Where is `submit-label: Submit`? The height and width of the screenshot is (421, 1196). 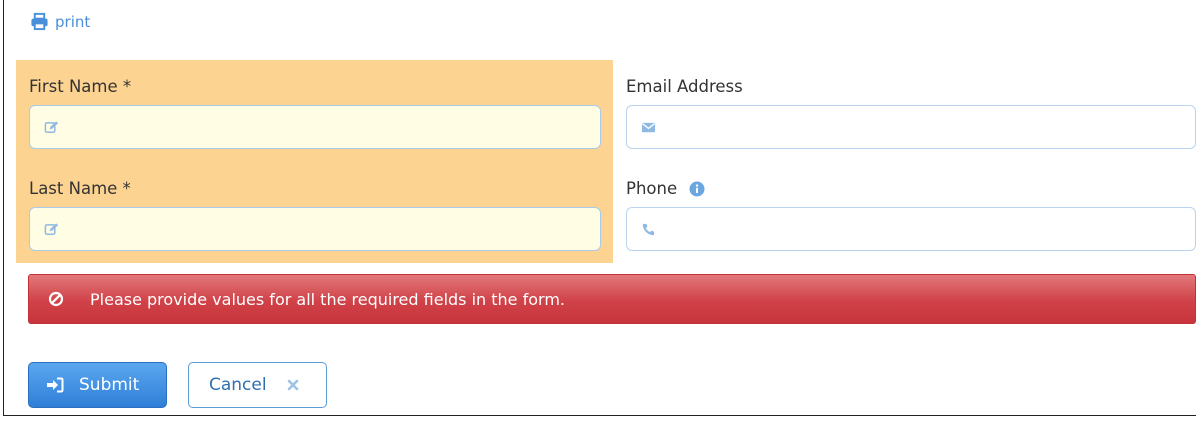
submit-label: Submit is located at coordinates (109, 385).